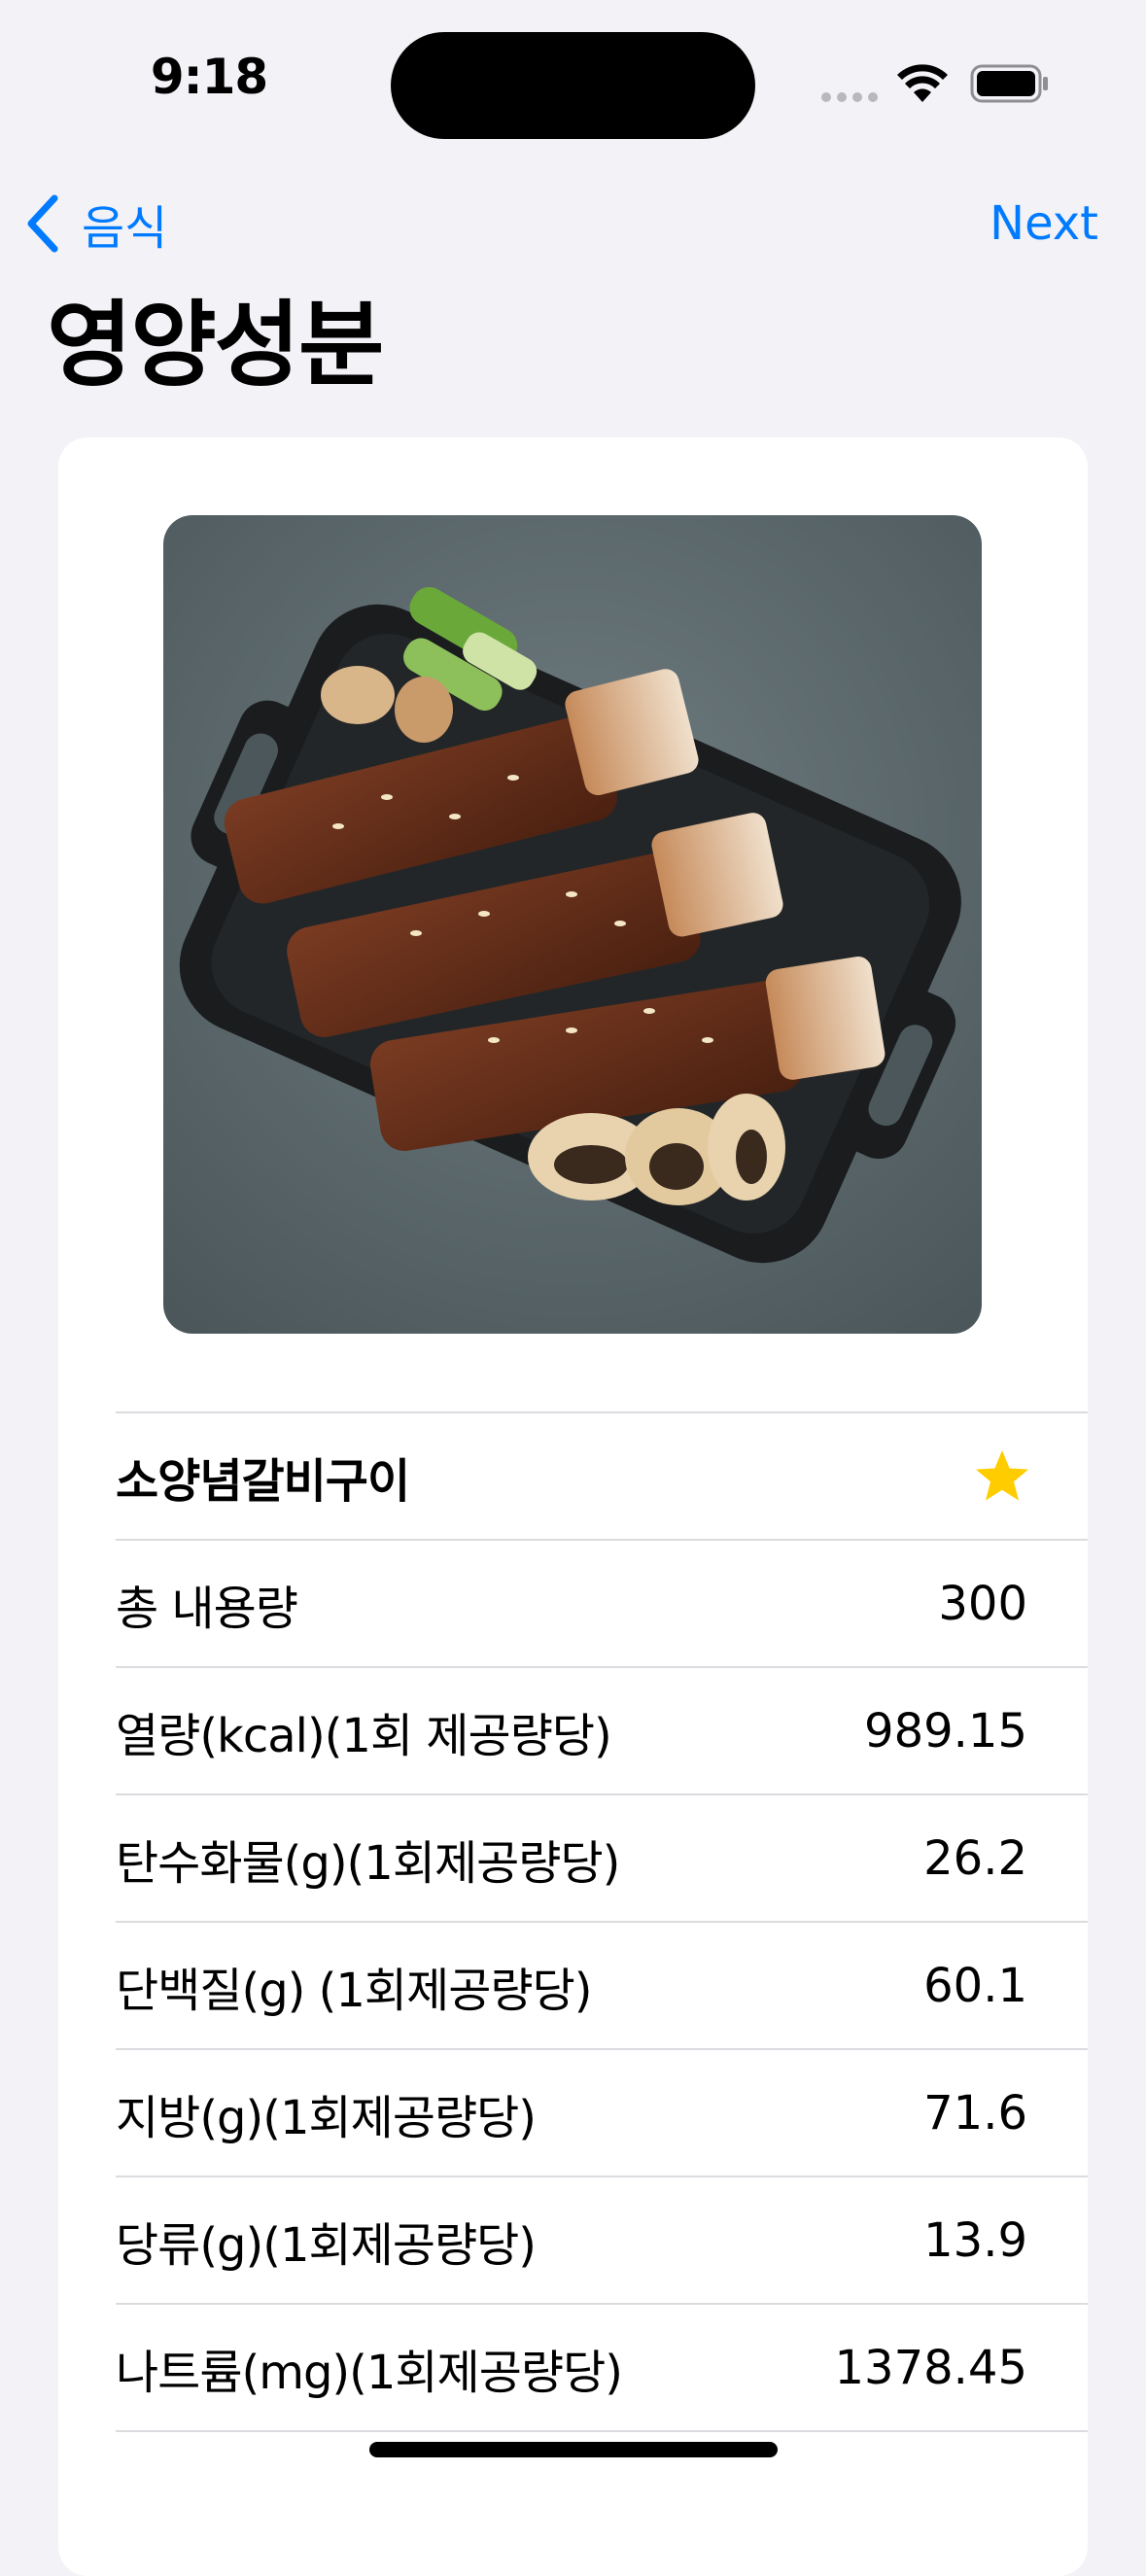 The height and width of the screenshot is (2576, 1146). What do you see at coordinates (326, 2117) in the screenshot?
I see `nutrition-label: 지방(g)(1회제공량당)` at bounding box center [326, 2117].